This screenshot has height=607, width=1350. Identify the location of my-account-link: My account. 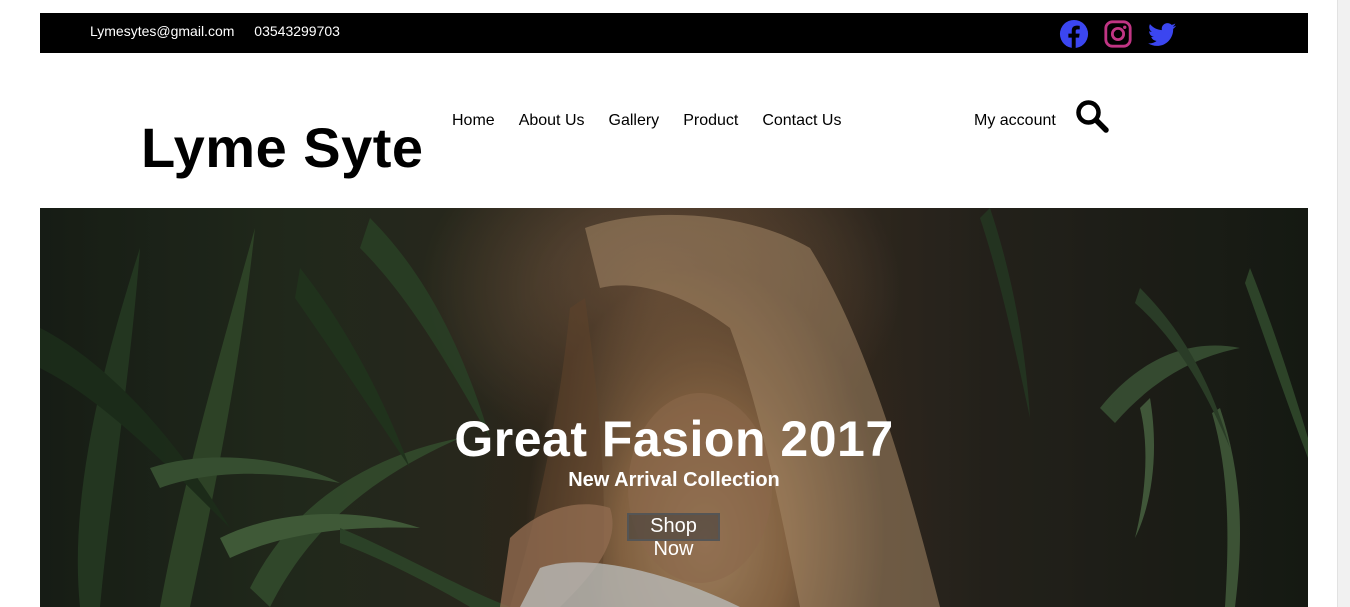
(1015, 121).